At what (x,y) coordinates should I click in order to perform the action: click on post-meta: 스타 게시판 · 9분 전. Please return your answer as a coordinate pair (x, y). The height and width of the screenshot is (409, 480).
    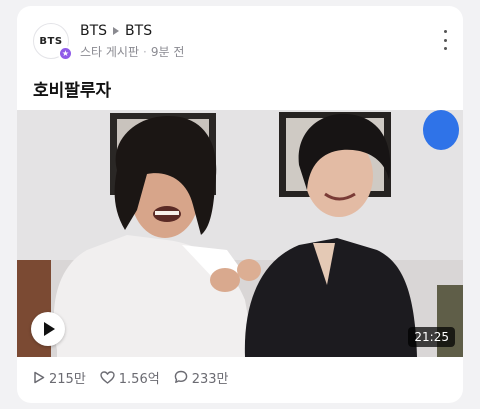
    Looking at the image, I should click on (132, 51).